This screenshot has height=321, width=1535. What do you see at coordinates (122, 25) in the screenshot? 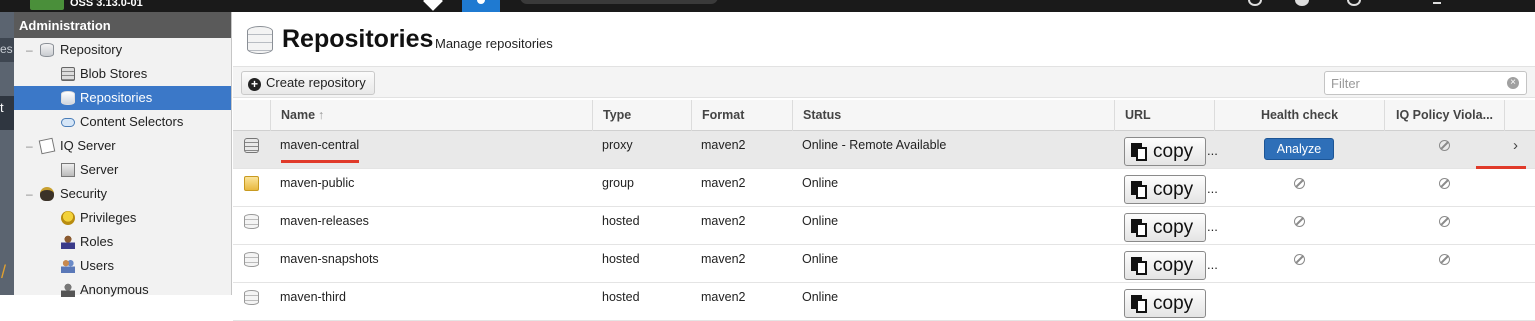
I see `sidebar-header: Administration` at bounding box center [122, 25].